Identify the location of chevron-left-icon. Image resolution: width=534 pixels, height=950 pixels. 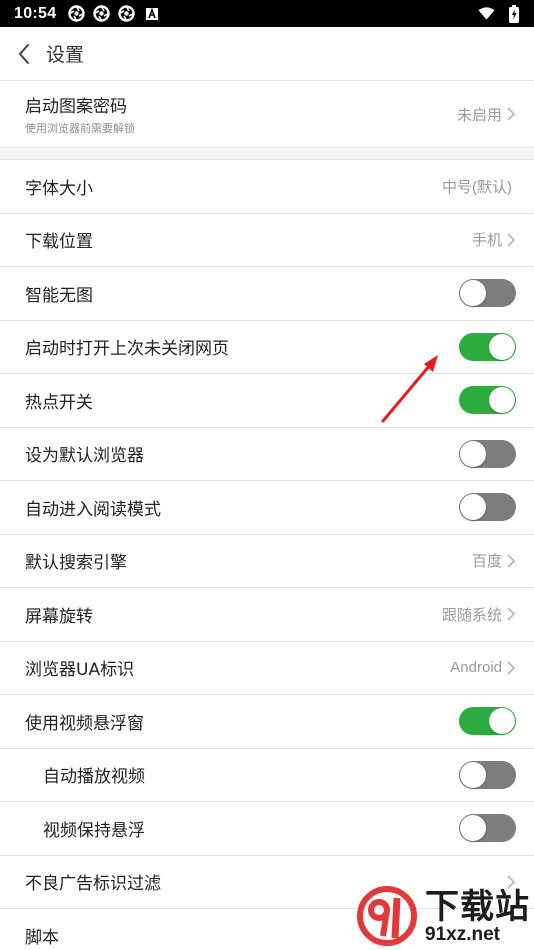
(24, 53).